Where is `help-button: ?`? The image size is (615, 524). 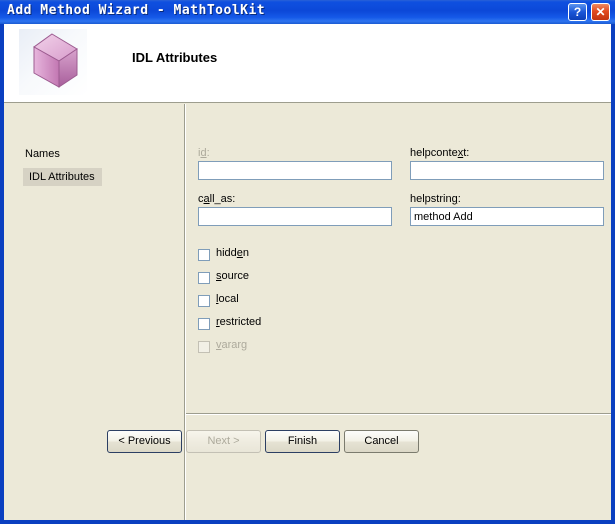 help-button: ? is located at coordinates (577, 12).